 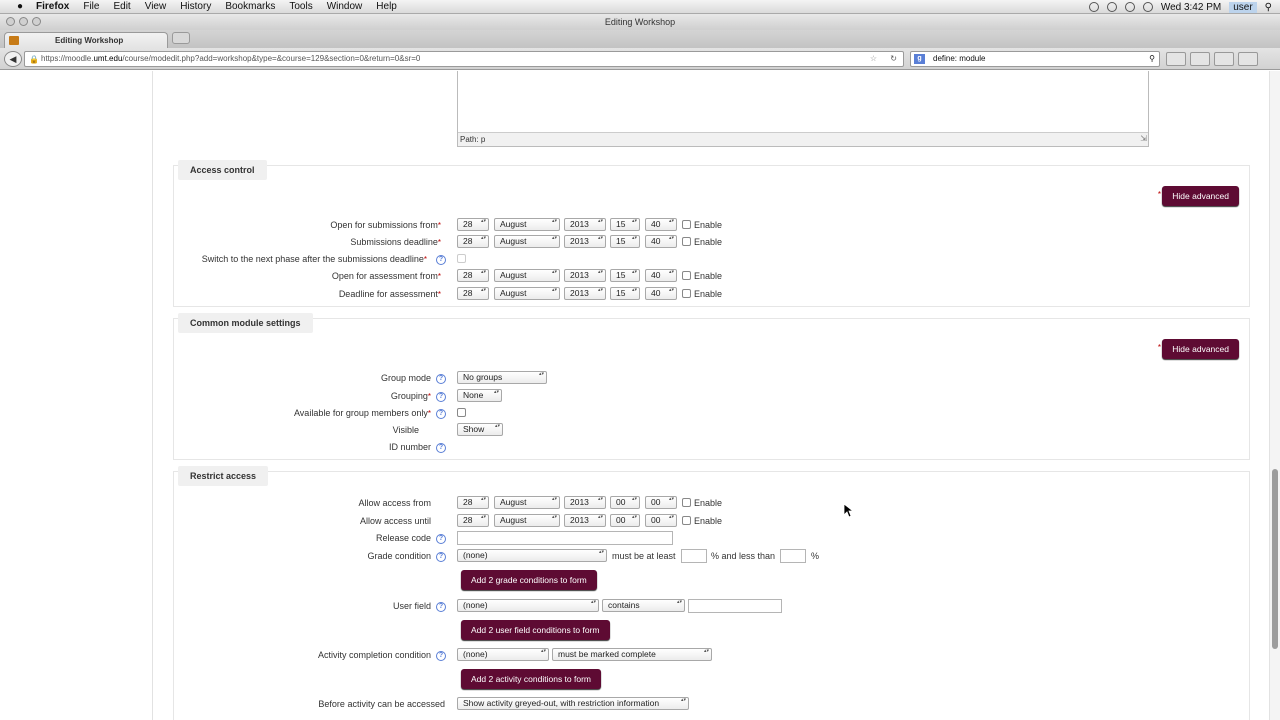 What do you see at coordinates (461, 258) in the screenshot?
I see `switch-phase-checkbox` at bounding box center [461, 258].